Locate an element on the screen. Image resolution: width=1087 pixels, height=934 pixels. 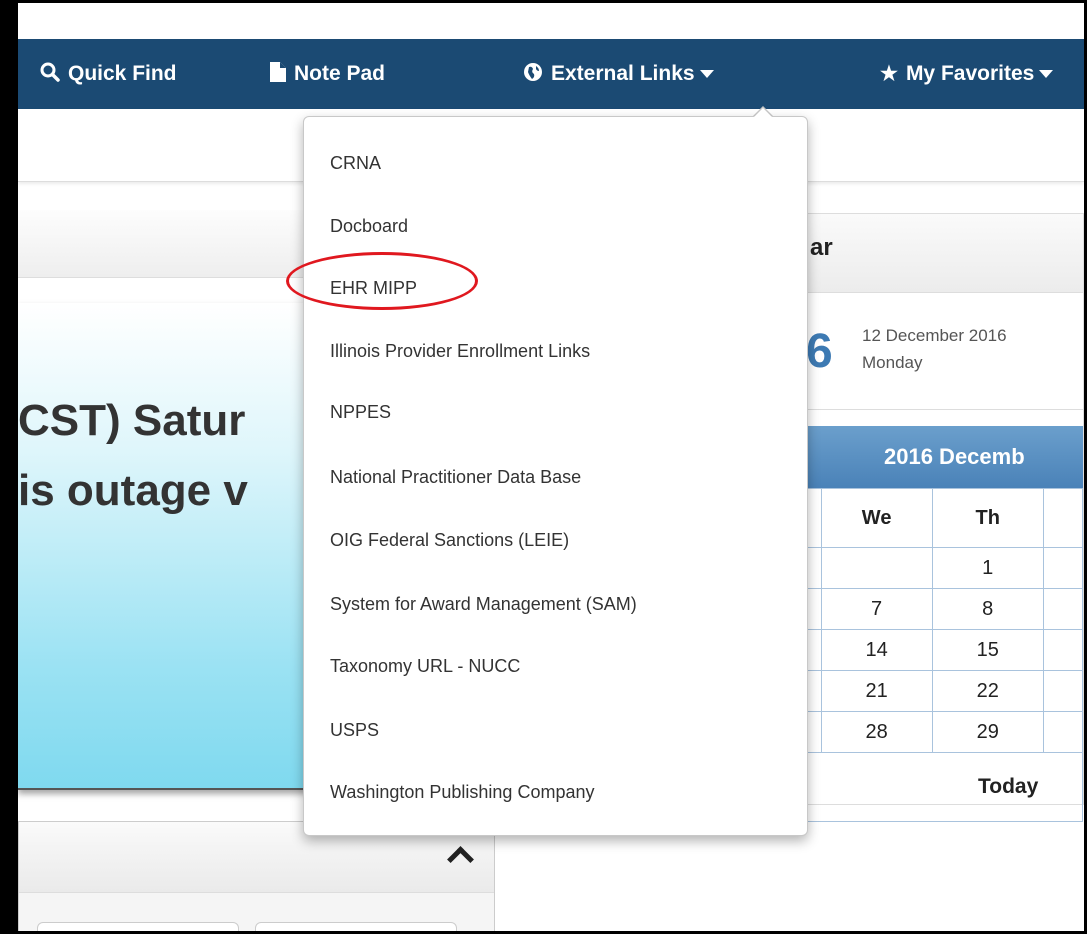
calendar-date-text: 12 December 2016 is located at coordinates (934, 335).